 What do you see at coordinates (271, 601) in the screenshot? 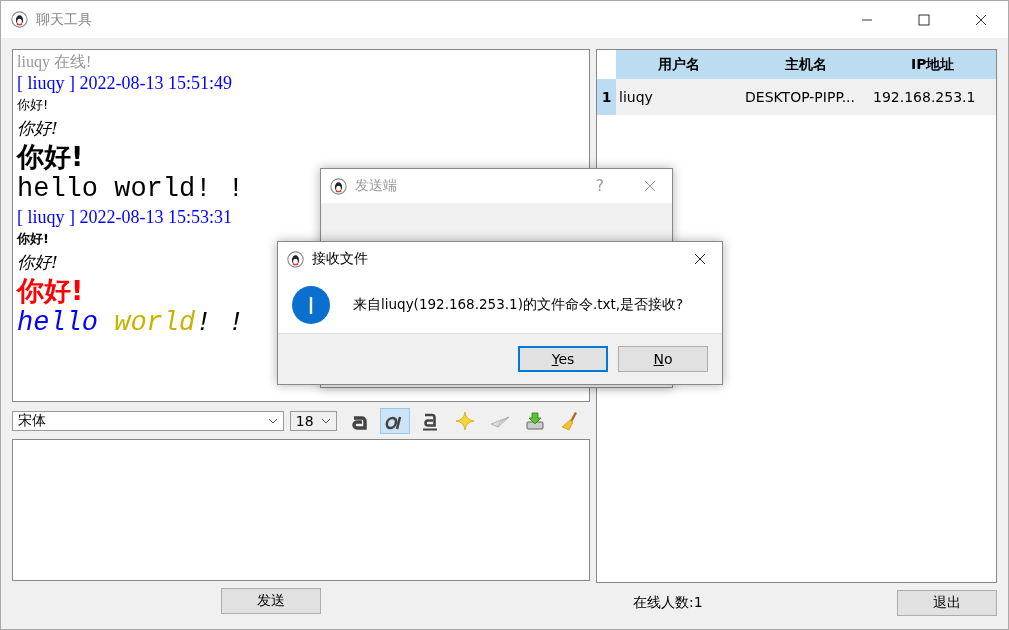
I see `send-button: 发送` at bounding box center [271, 601].